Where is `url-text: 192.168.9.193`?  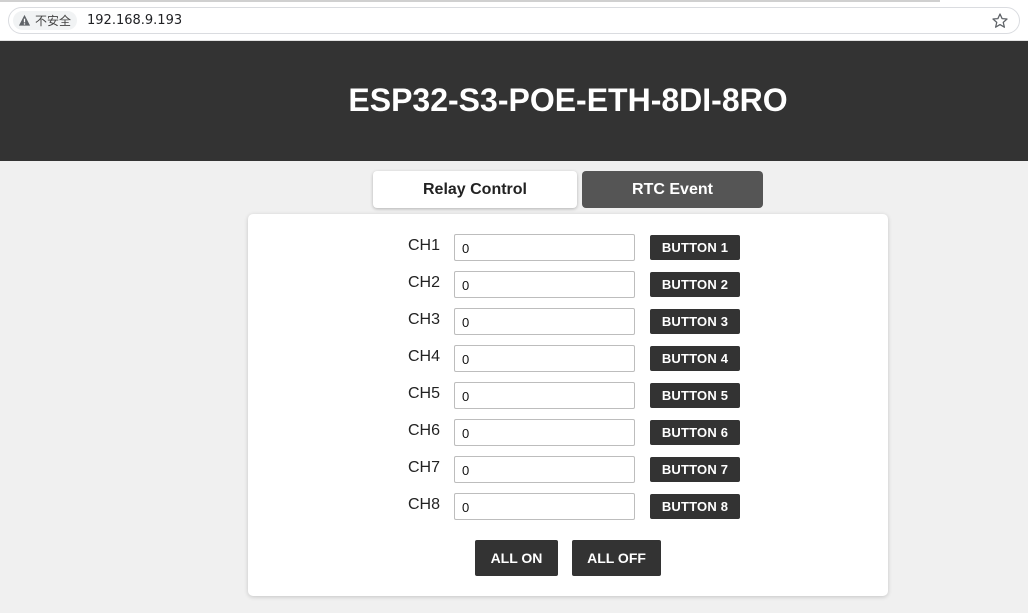
url-text: 192.168.9.193 is located at coordinates (134, 20).